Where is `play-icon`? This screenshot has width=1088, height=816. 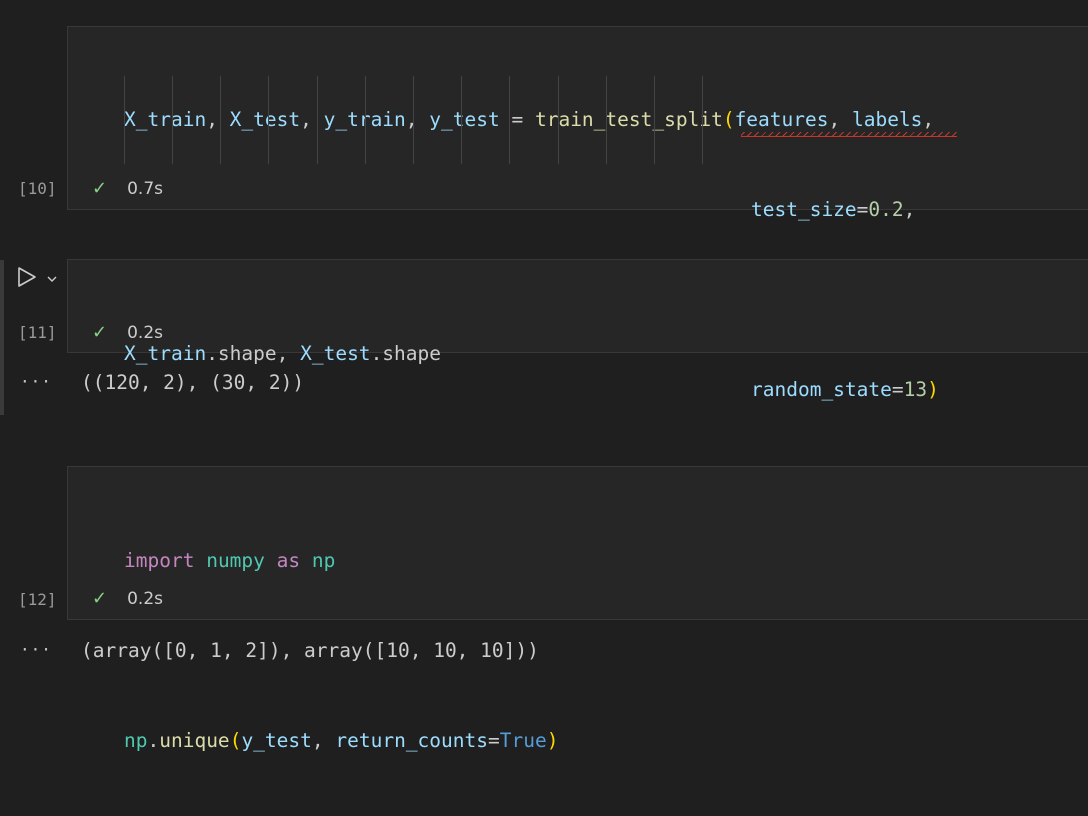 play-icon is located at coordinates (27, 277).